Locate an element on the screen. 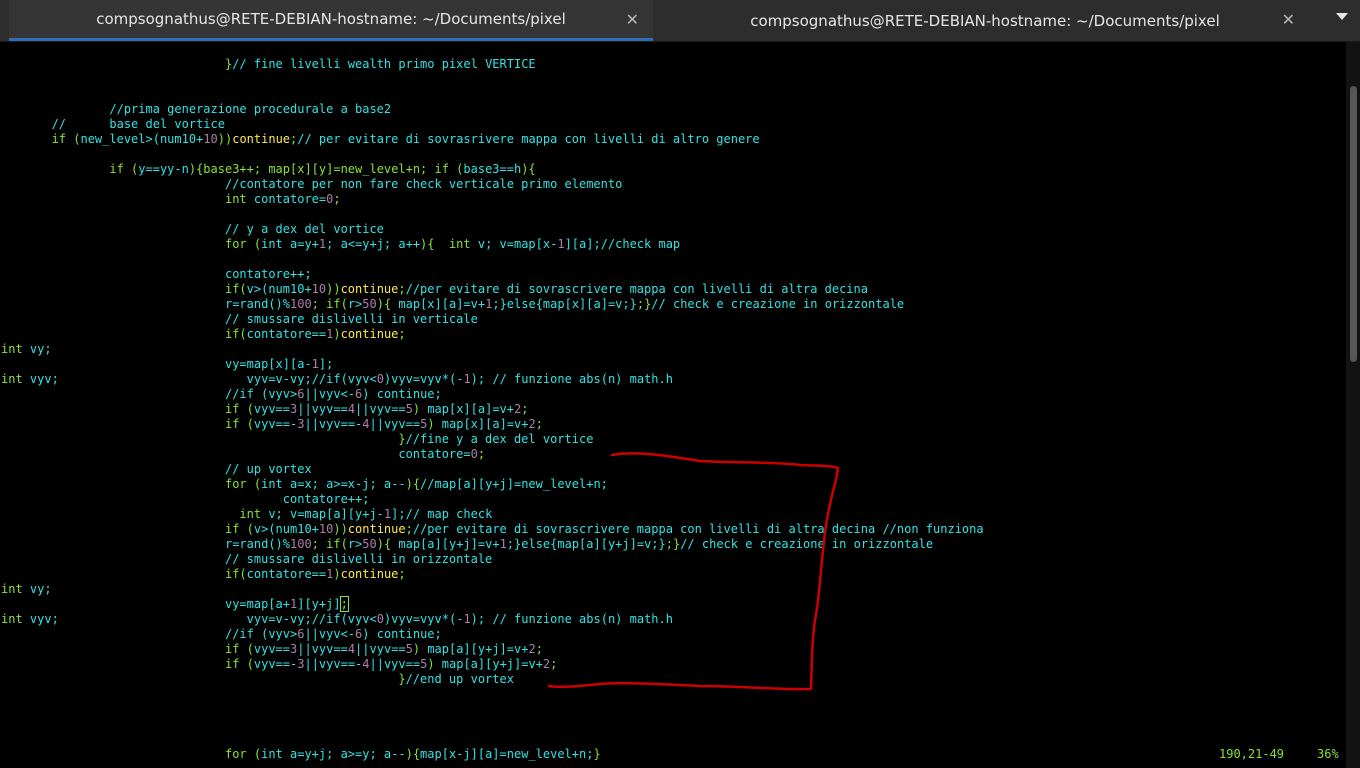 The height and width of the screenshot is (768, 1360). code-token: v>(num10+ is located at coordinates (286, 529).